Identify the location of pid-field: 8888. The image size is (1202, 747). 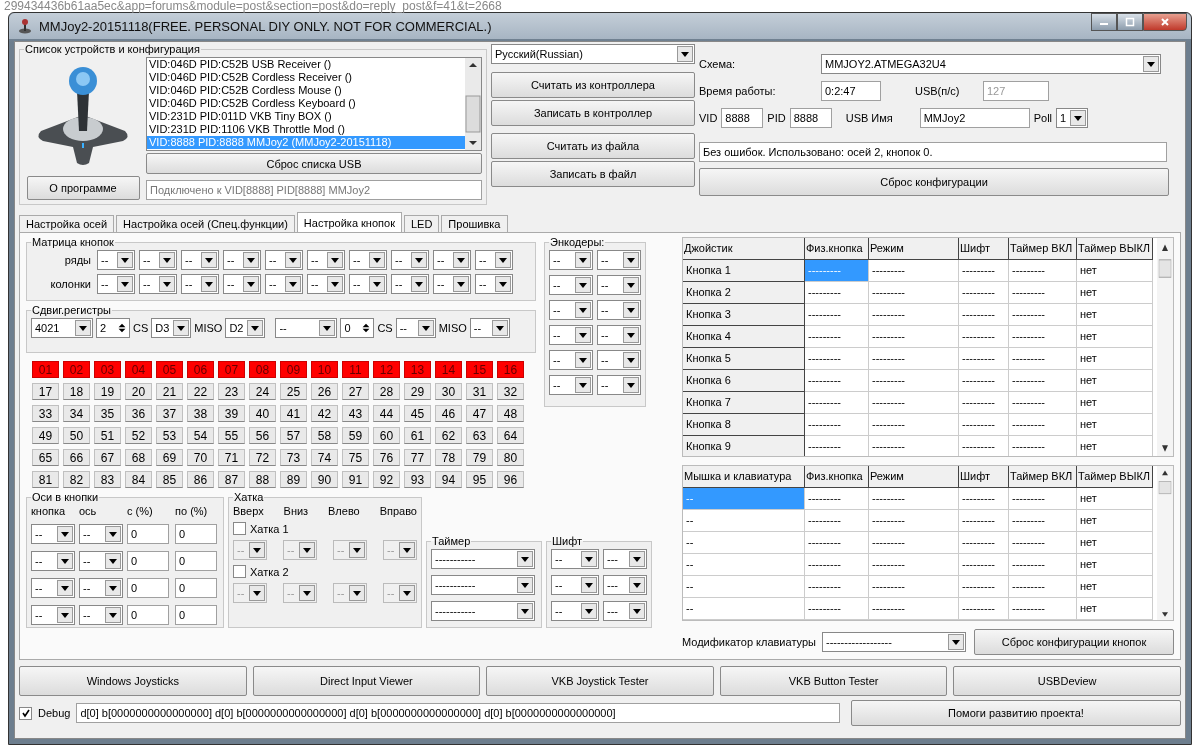
(810, 117).